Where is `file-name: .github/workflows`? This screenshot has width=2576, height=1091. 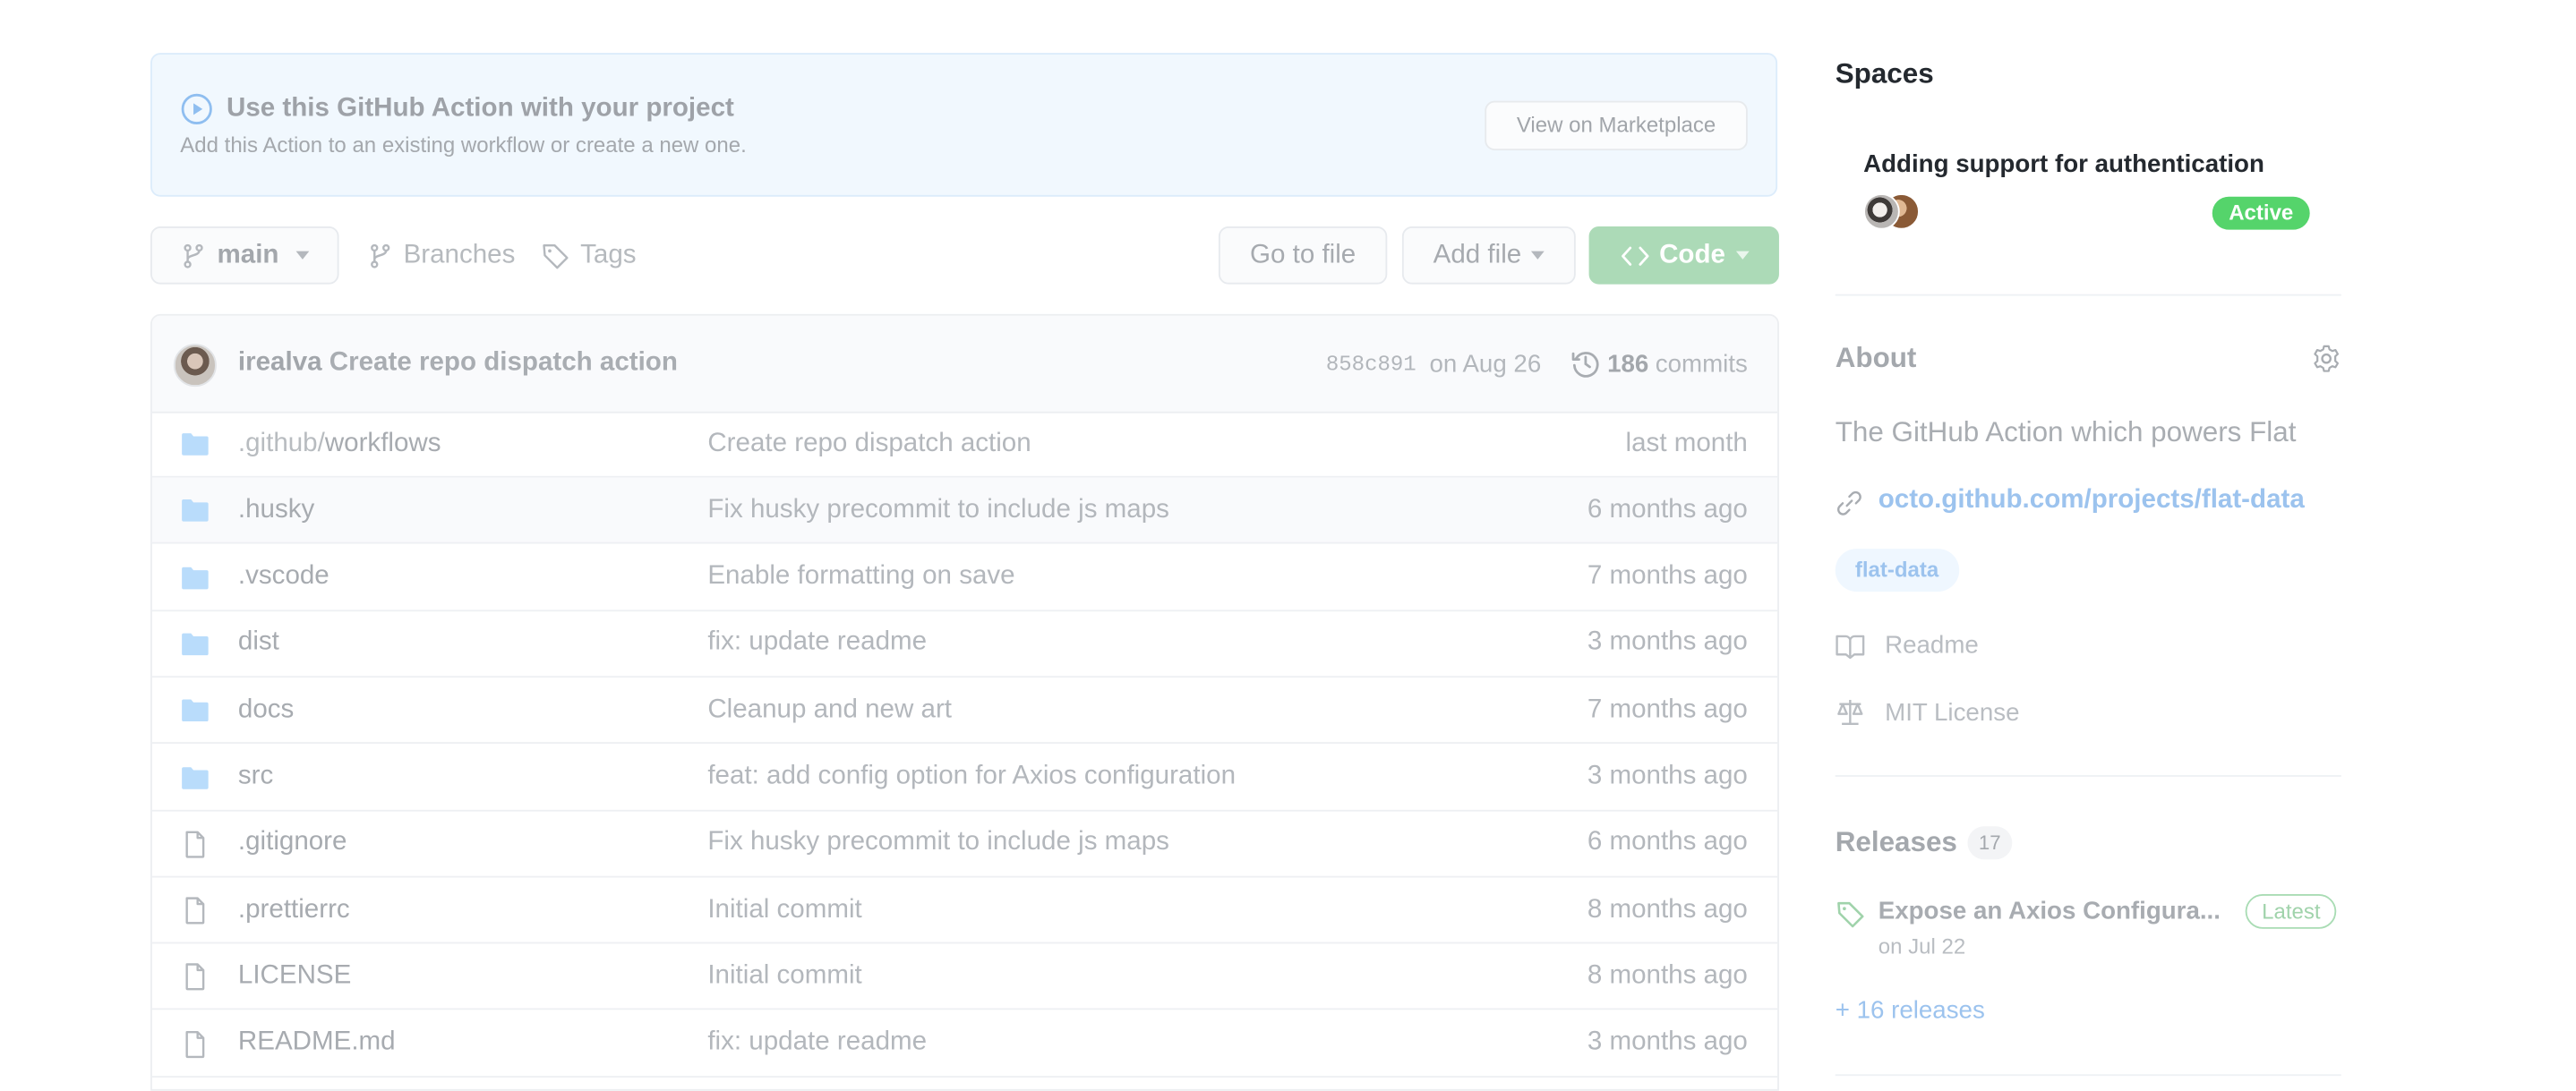 file-name: .github/workflows is located at coordinates (339, 443).